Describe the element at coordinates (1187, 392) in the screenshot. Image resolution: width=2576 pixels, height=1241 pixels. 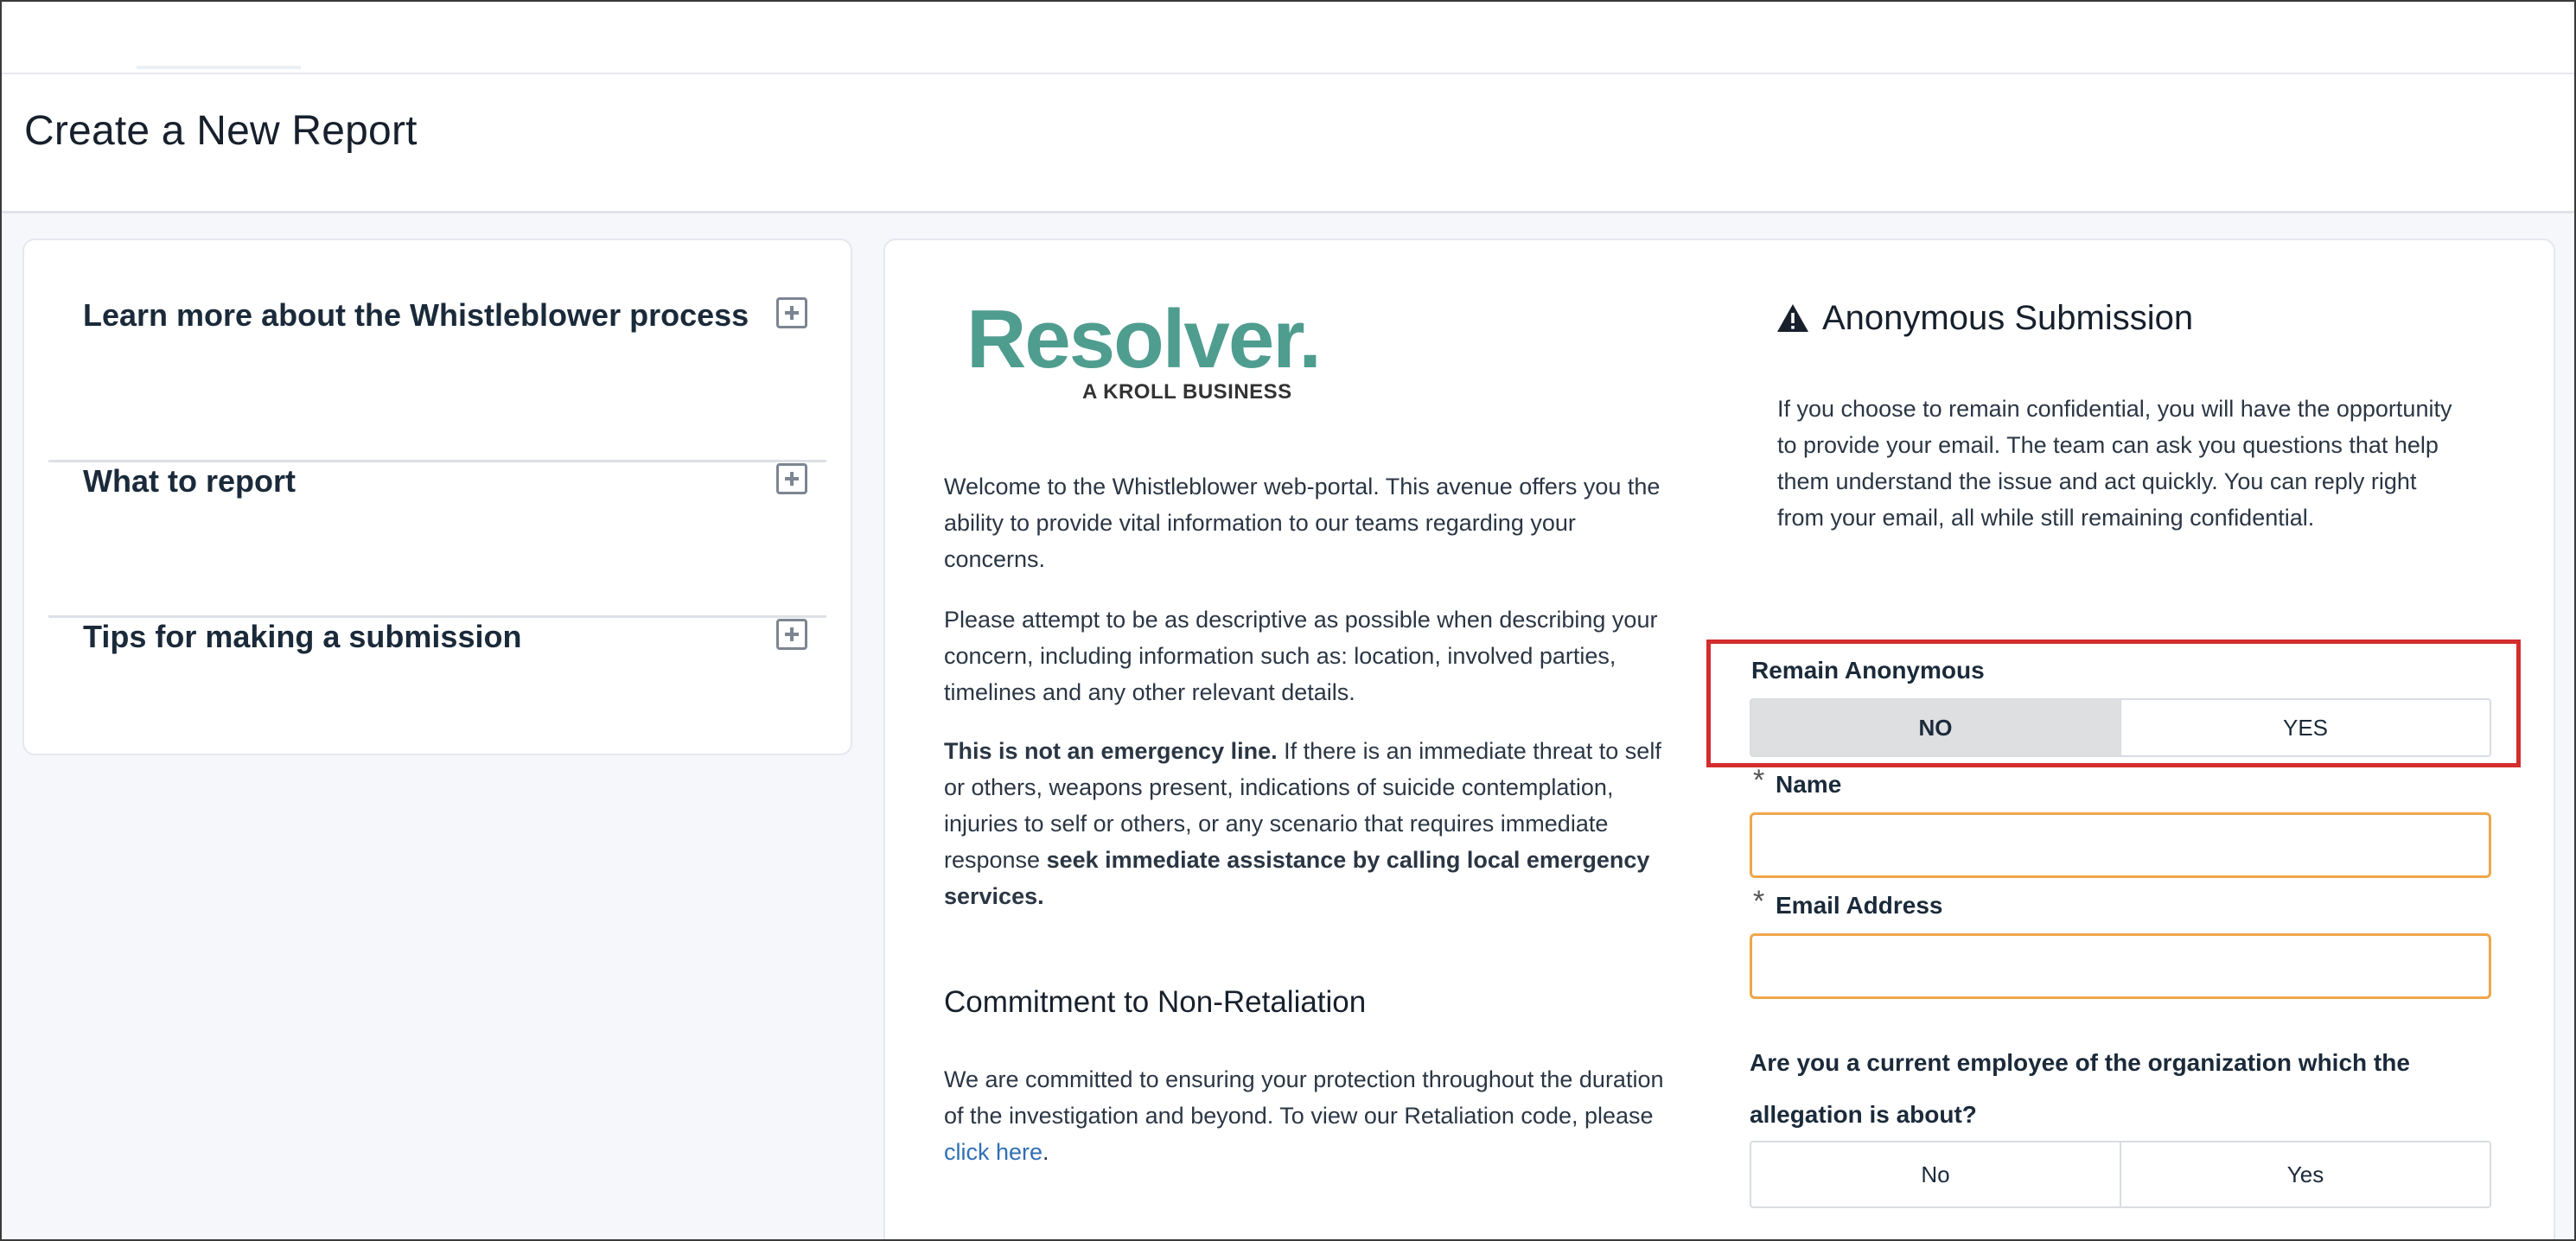
I see `logo-tagline: A KROLL BUSINESS` at that location.